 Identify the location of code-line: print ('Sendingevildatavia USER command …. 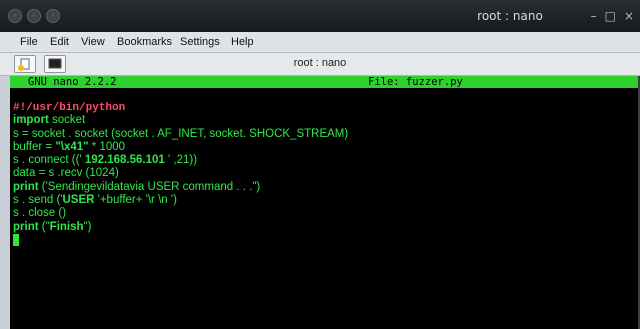
(137, 186).